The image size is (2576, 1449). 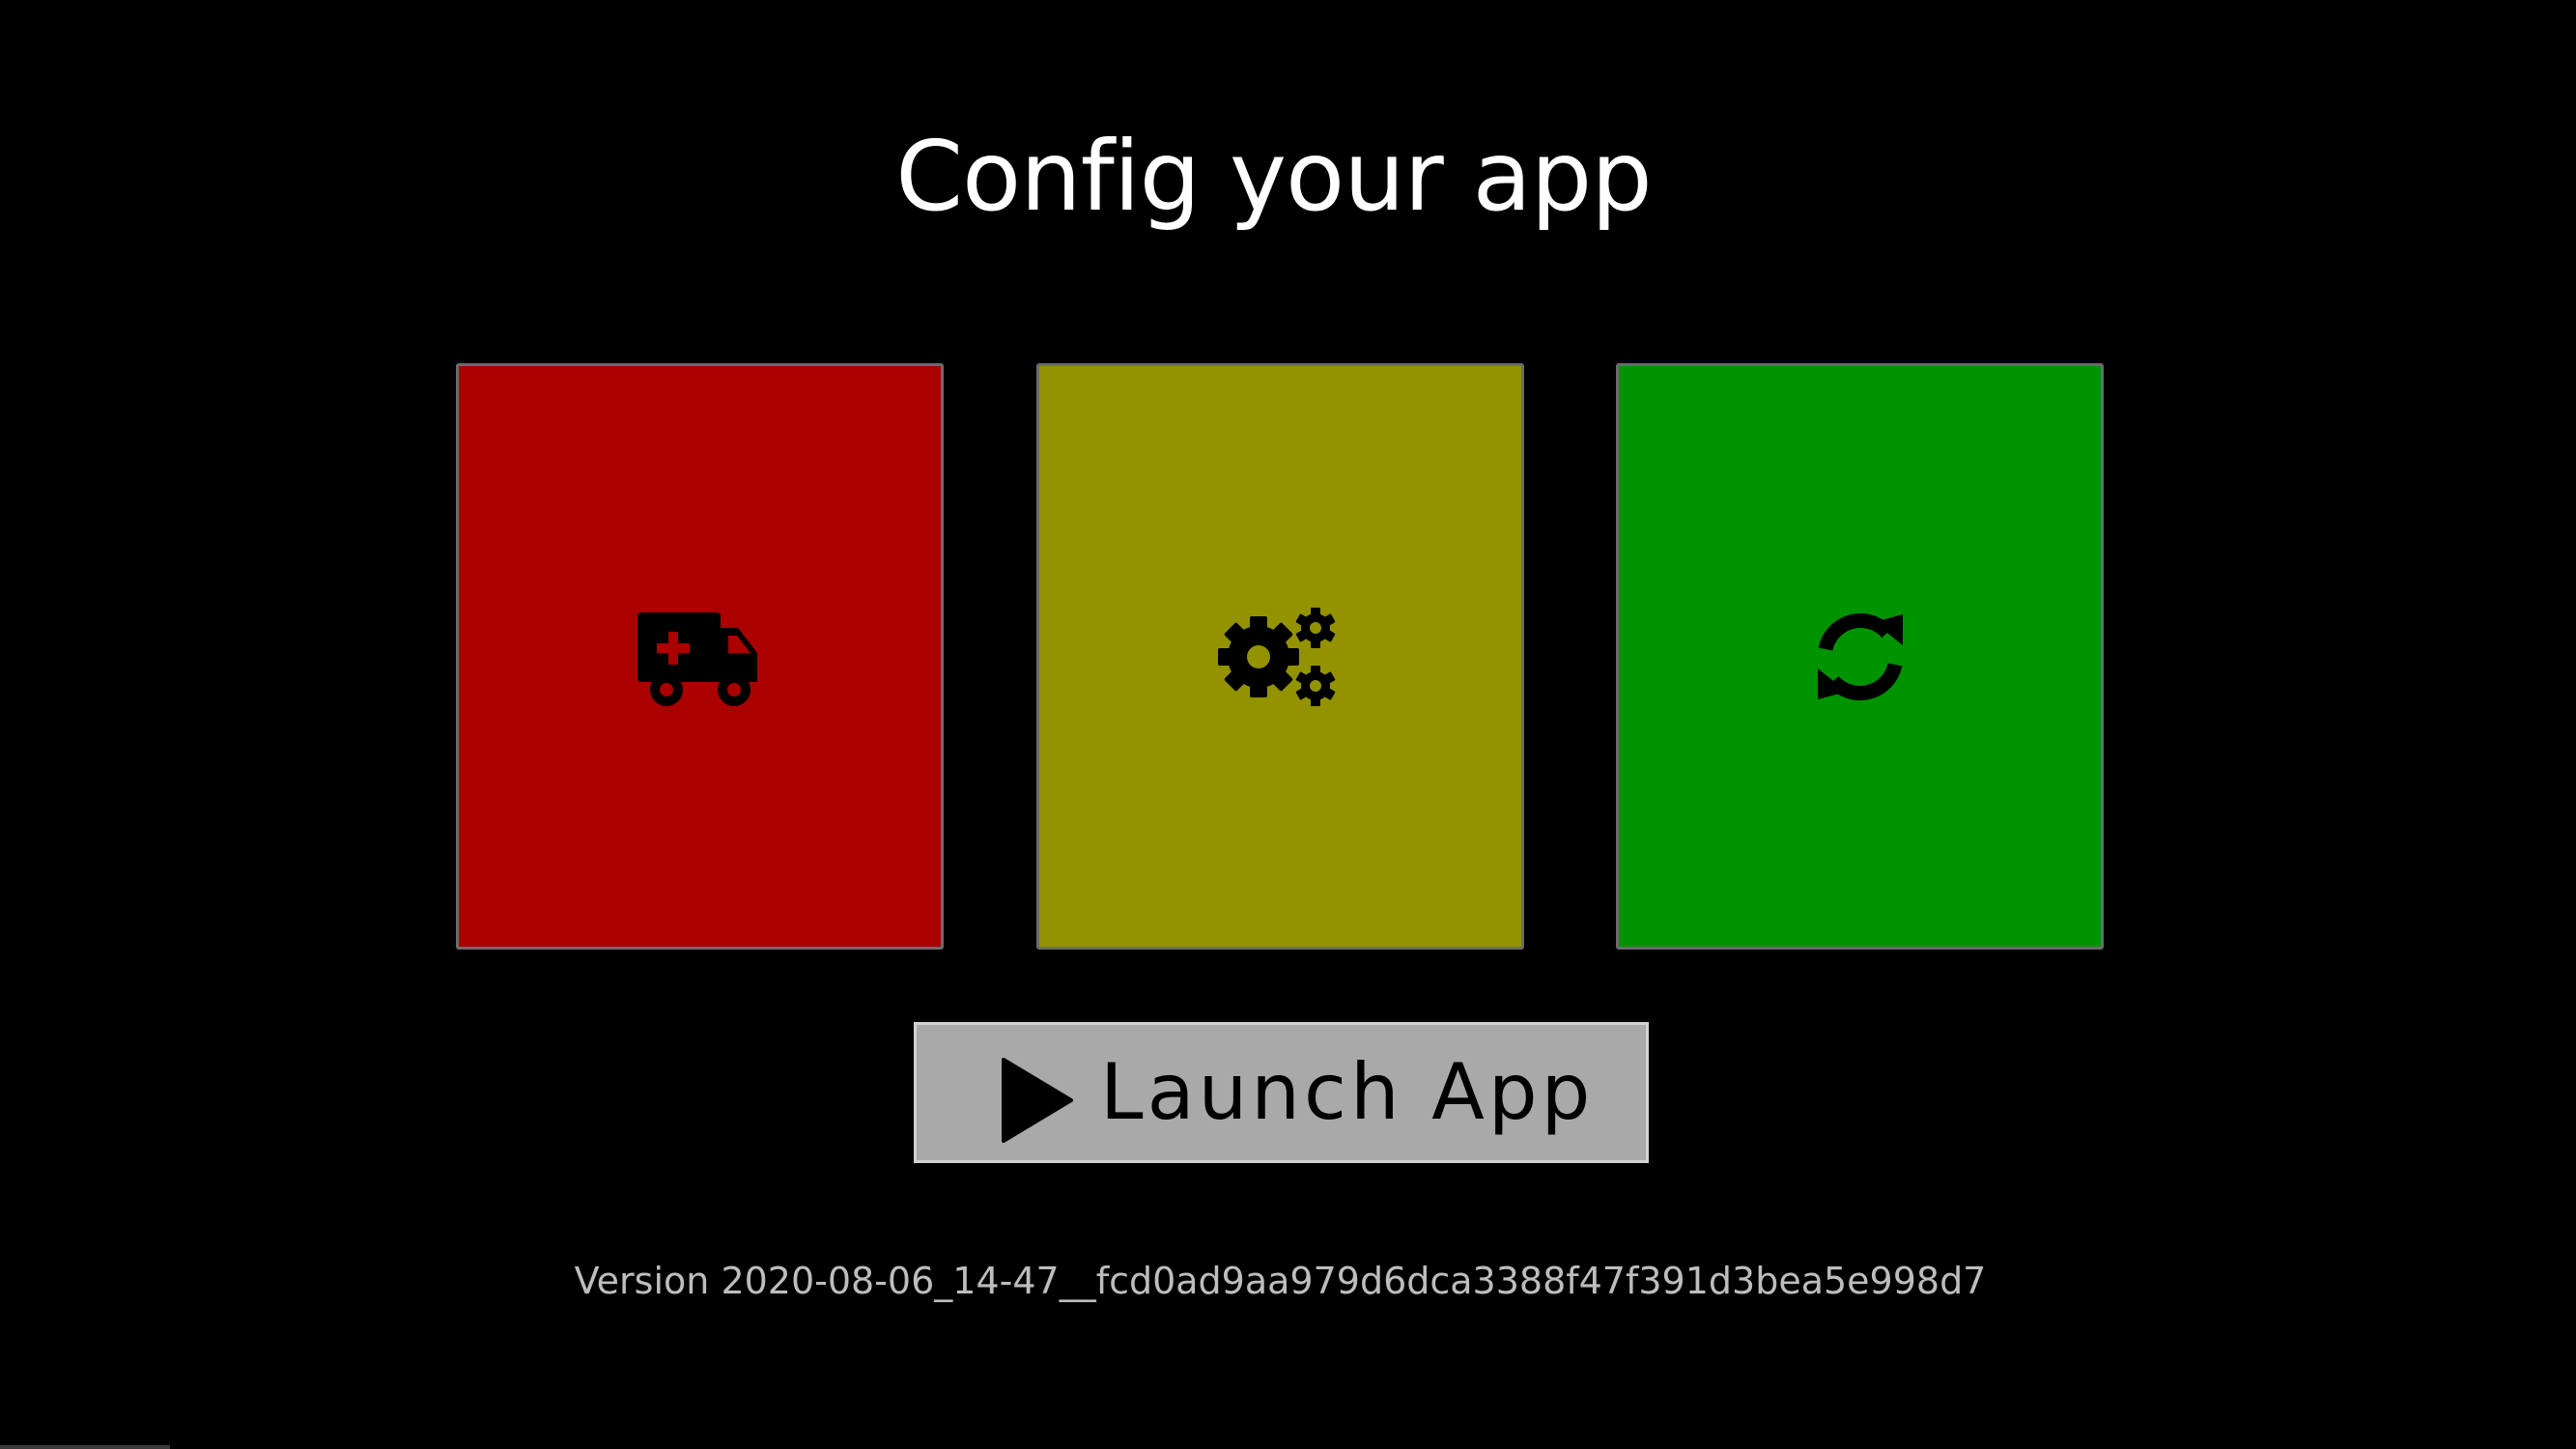 I want to click on play-icon, so click(x=1037, y=1100).